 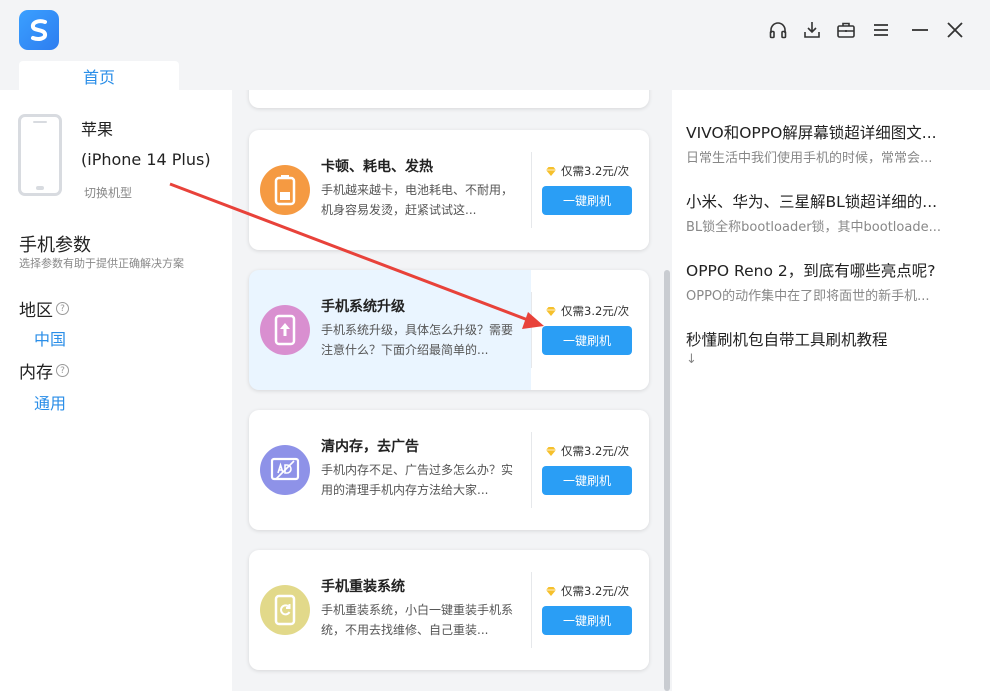 I want to click on card-title: 手机系统升级, so click(x=363, y=307).